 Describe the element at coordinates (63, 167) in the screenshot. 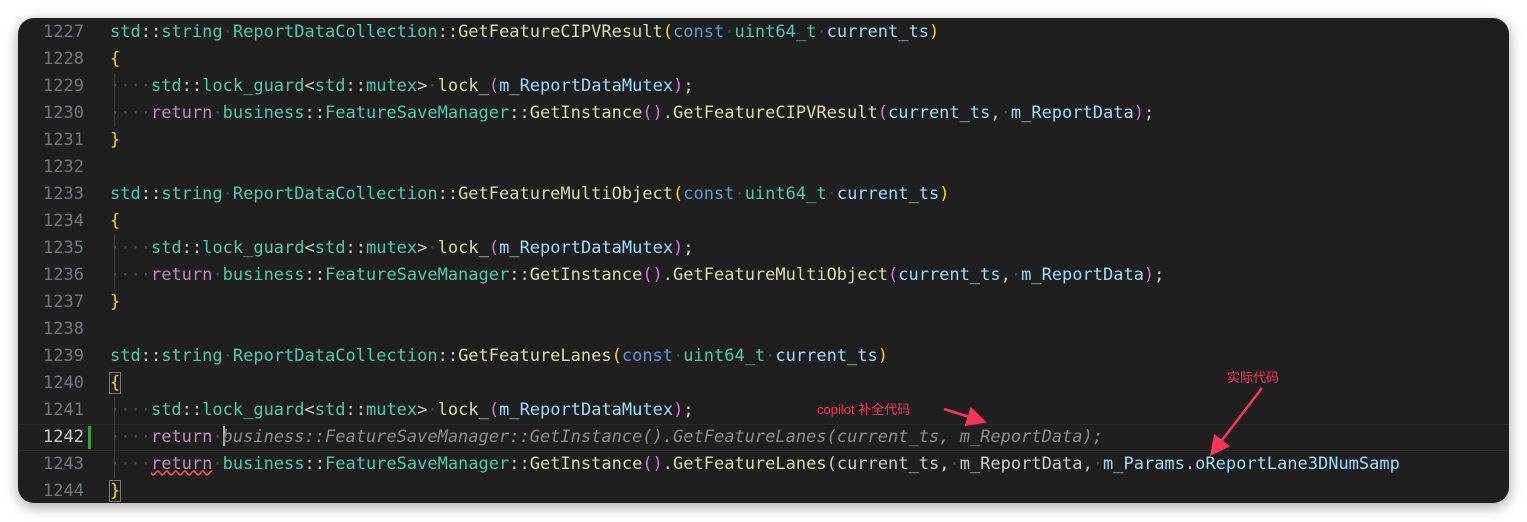

I see `line-number: 1232` at that location.